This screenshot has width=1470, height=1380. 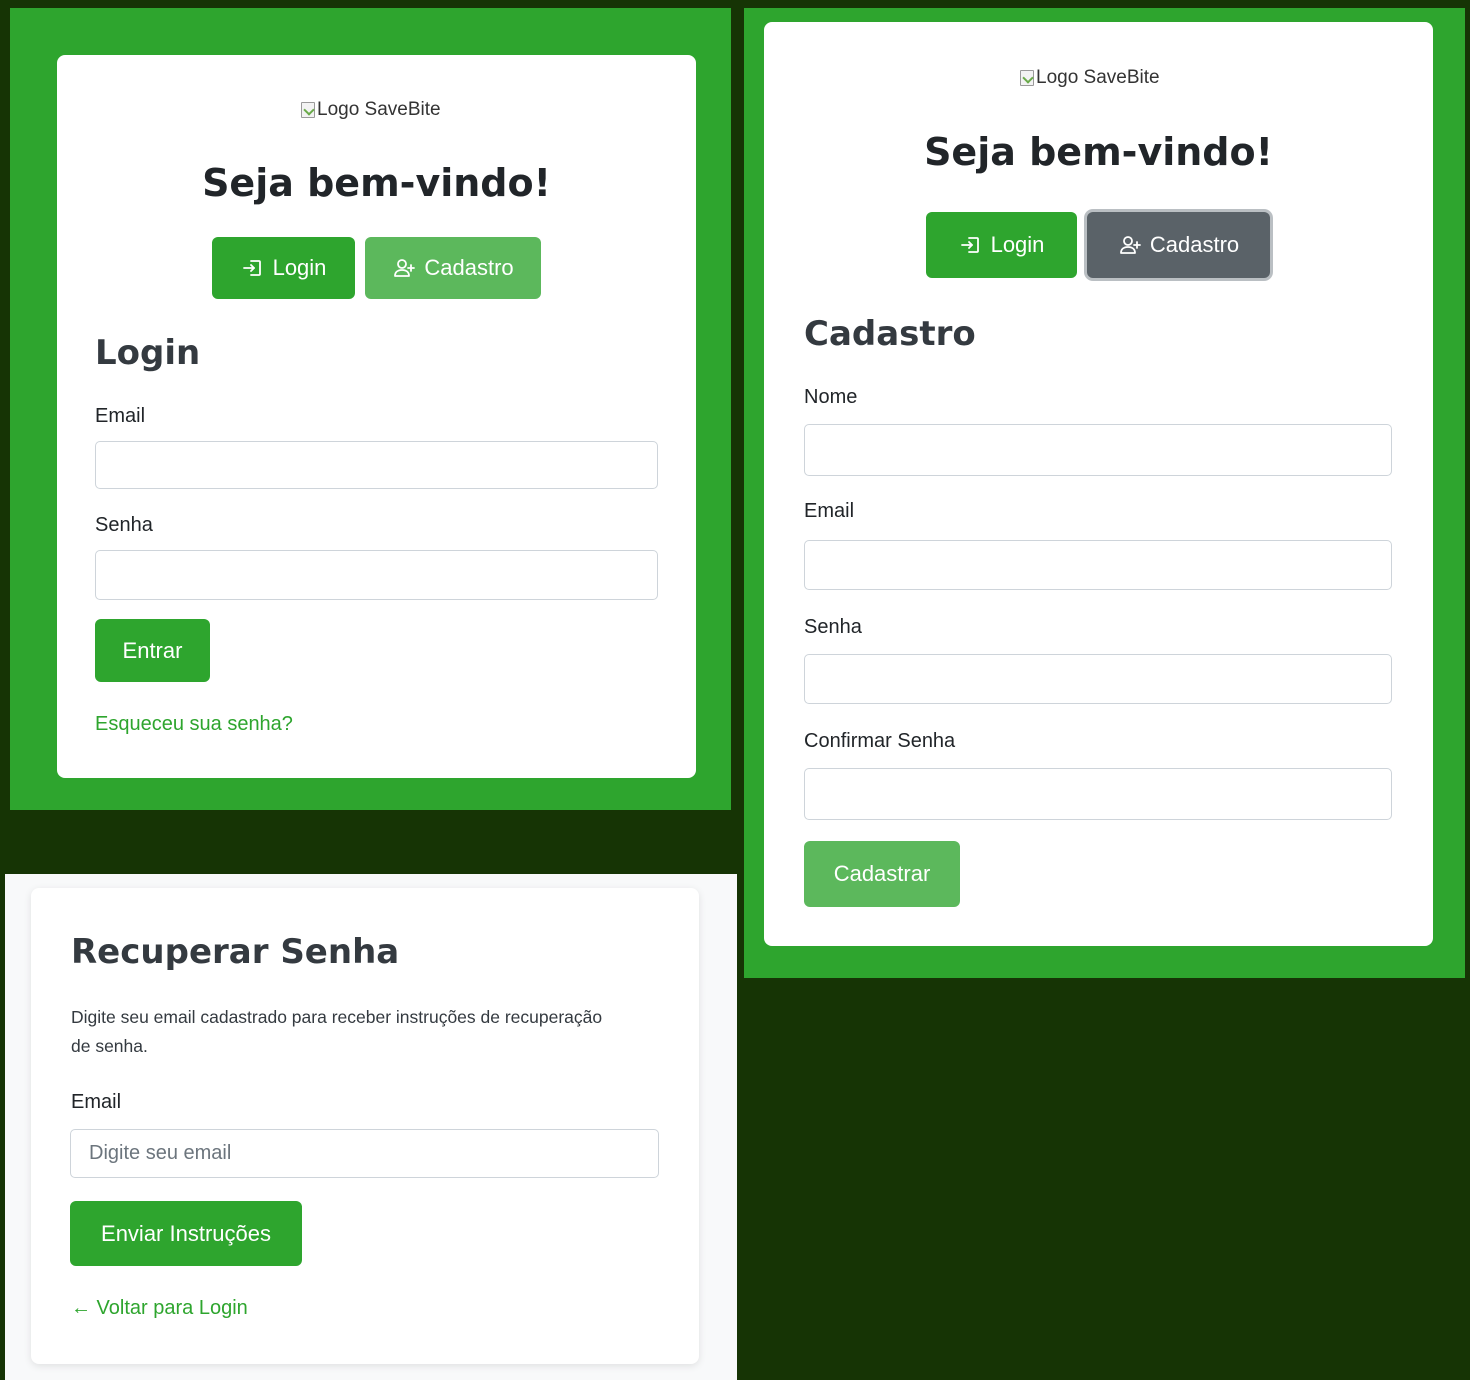 I want to click on register-submit-button: Cadastrar, so click(x=882, y=874).